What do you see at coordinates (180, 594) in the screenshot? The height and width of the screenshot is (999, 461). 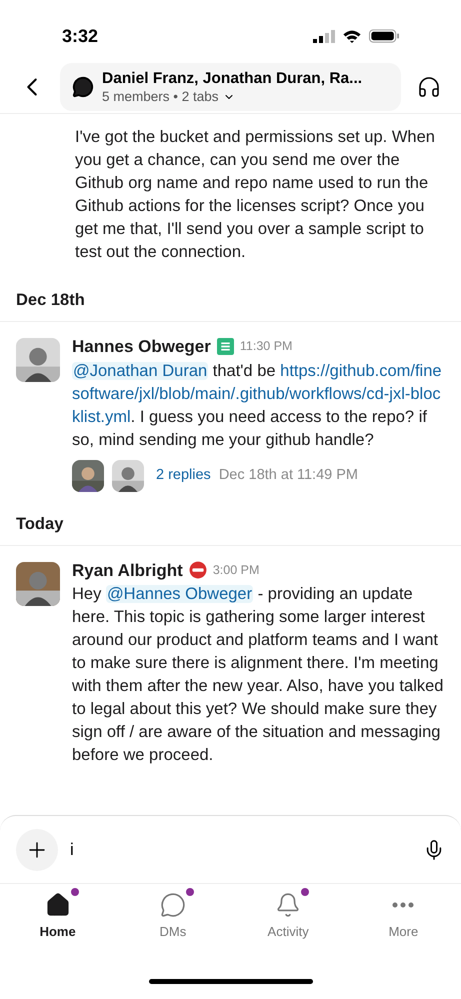 I see `mention-link: @Hannes Obweger` at bounding box center [180, 594].